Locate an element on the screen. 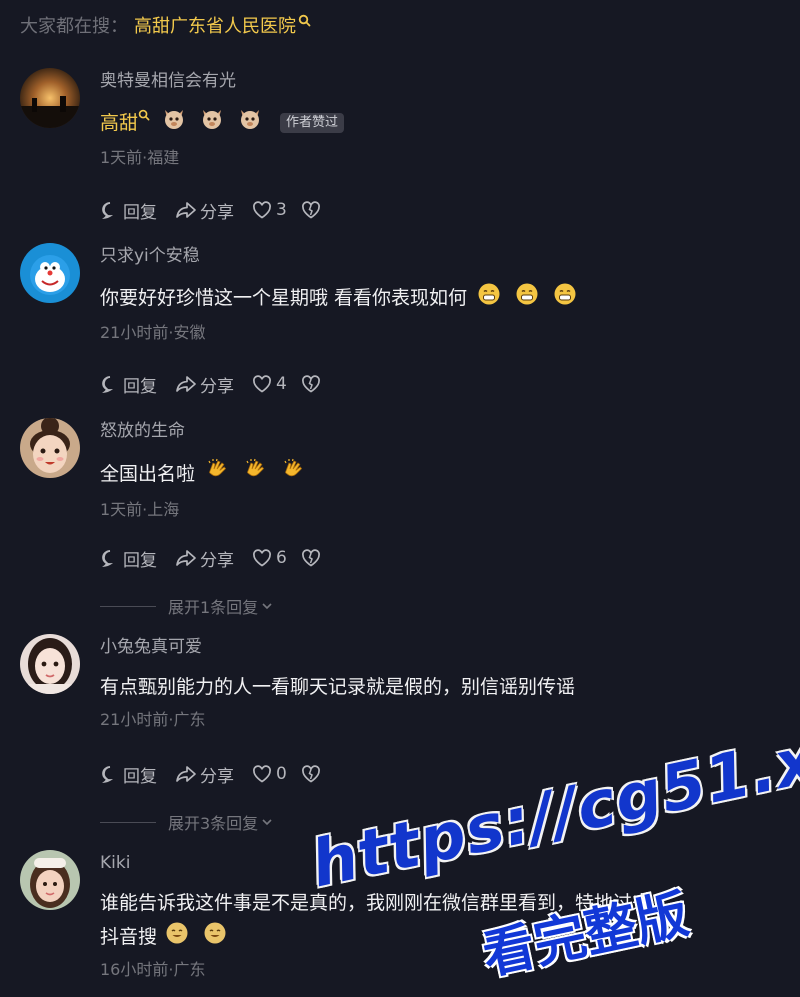  comment-meta: 21小时前·广东 is located at coordinates (153, 719).